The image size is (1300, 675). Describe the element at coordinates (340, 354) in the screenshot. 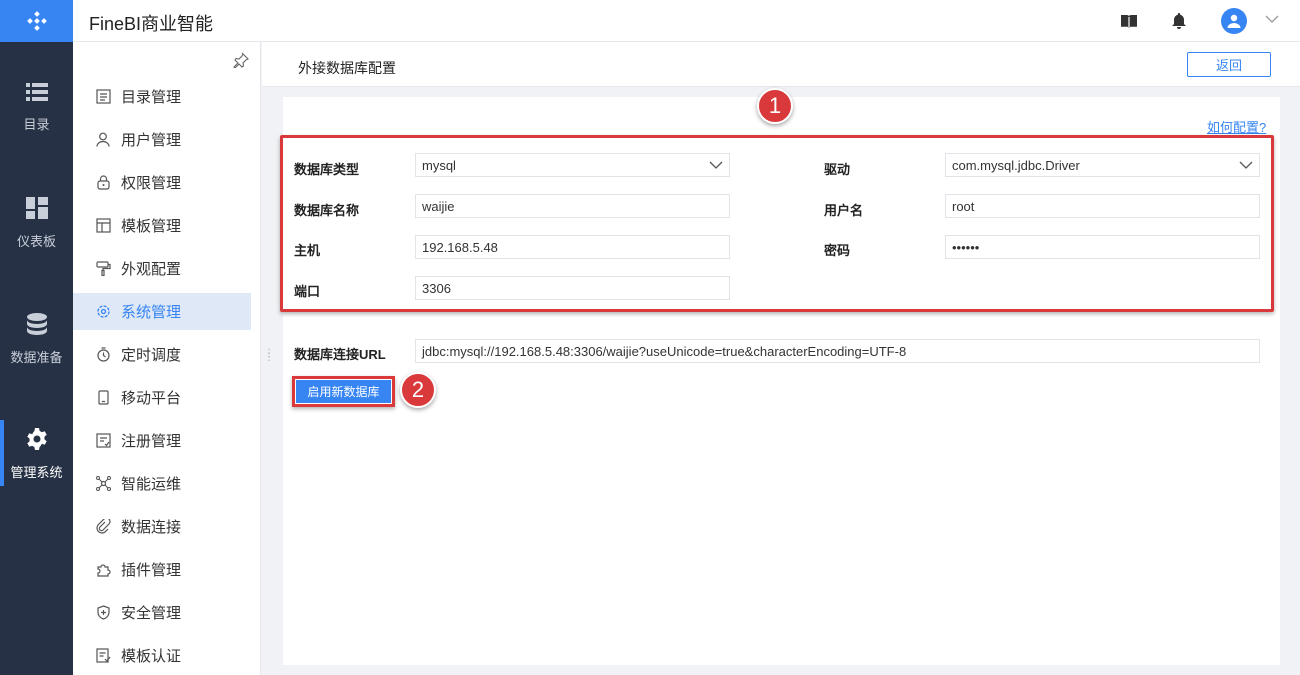

I see `url-label: 数据库连接URL` at that location.